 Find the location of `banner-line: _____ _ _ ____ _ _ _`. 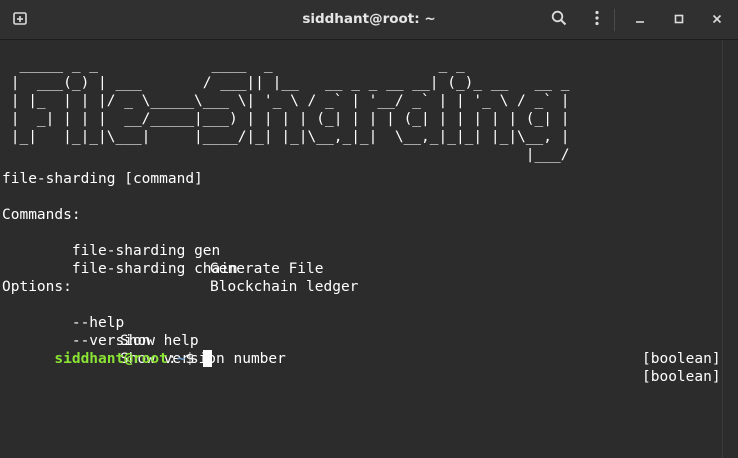

banner-line: _____ _ _ ____ _ _ _ is located at coordinates (290, 65).